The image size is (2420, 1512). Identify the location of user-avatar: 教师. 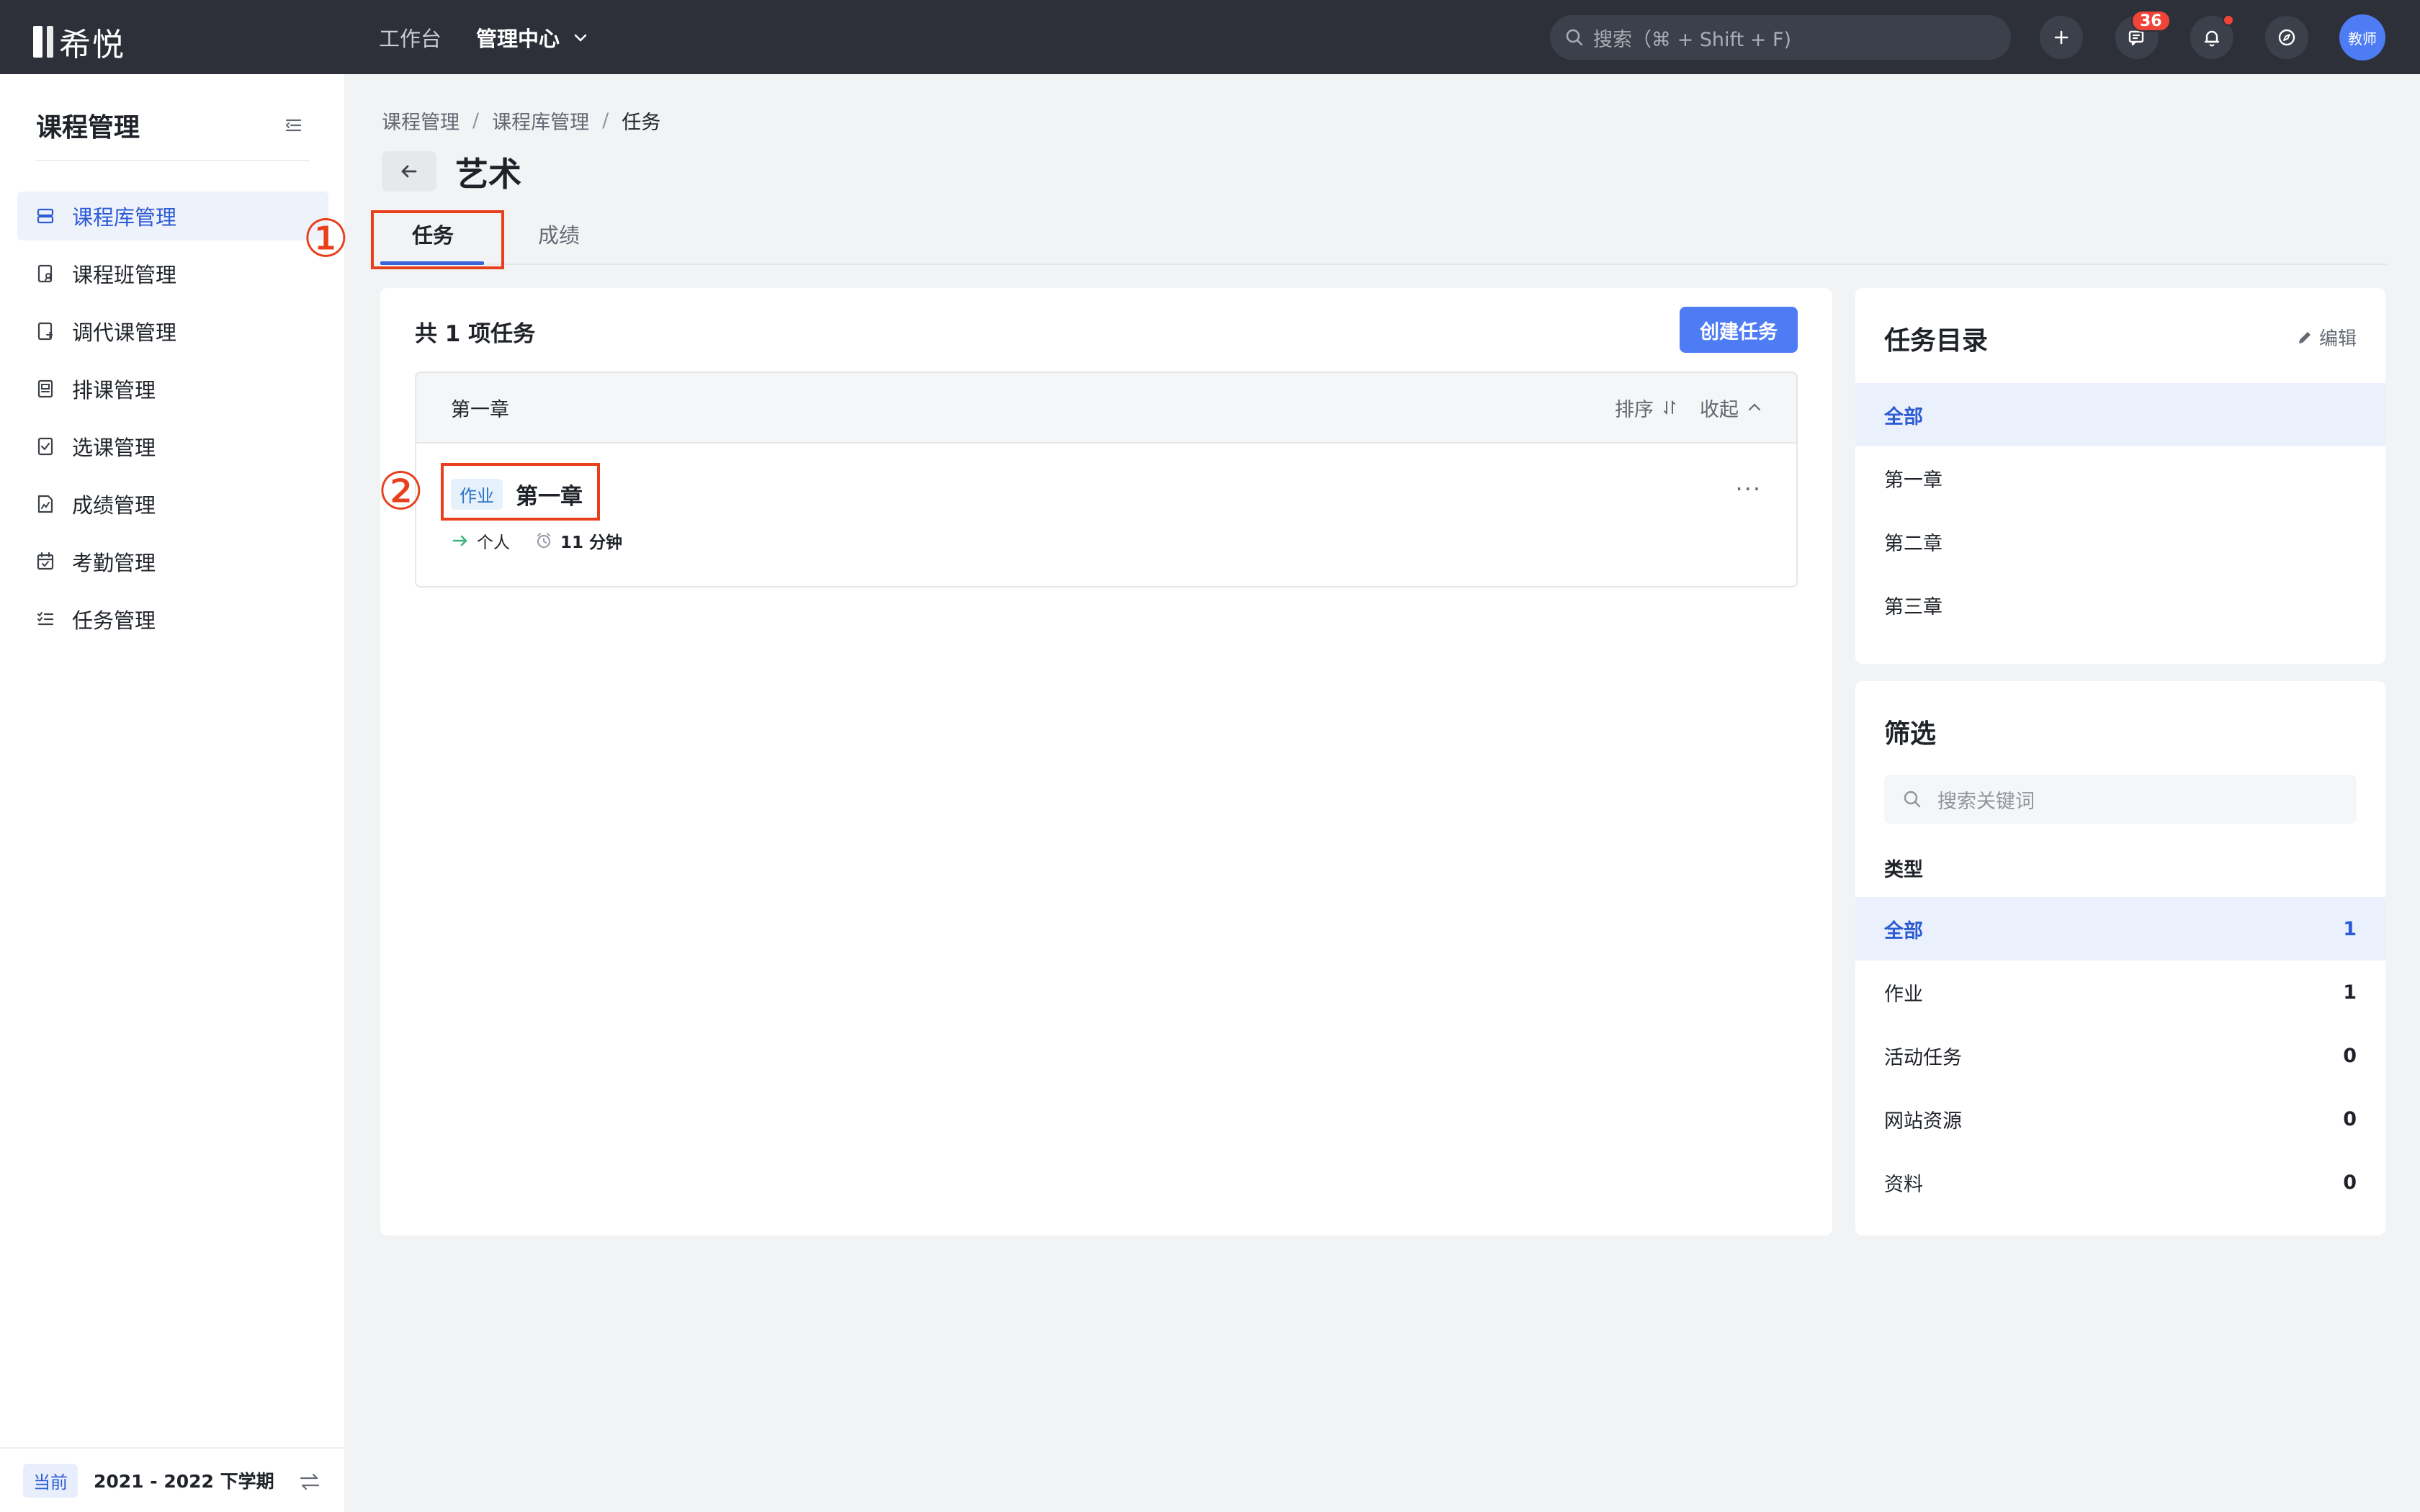
(2362, 37).